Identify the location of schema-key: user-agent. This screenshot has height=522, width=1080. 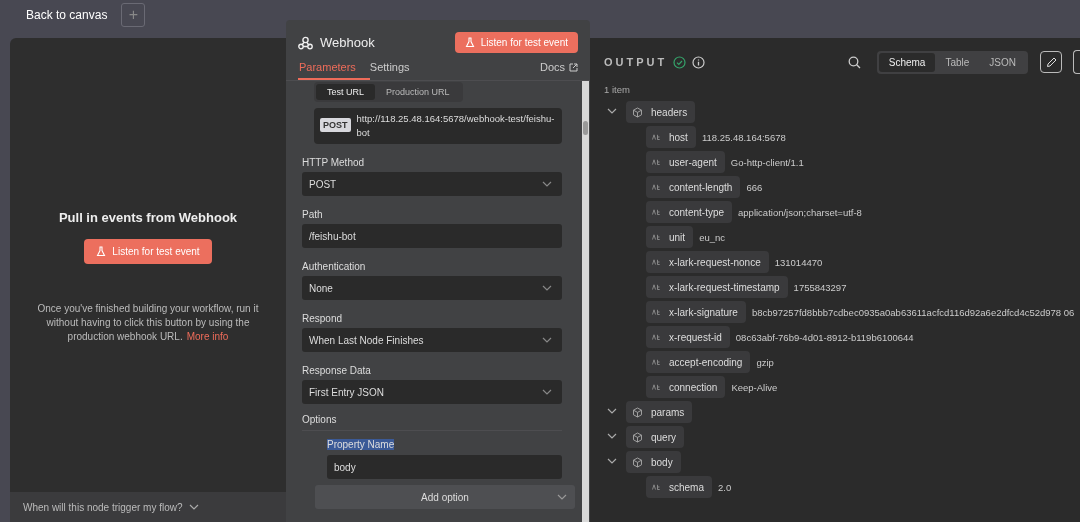
(685, 162).